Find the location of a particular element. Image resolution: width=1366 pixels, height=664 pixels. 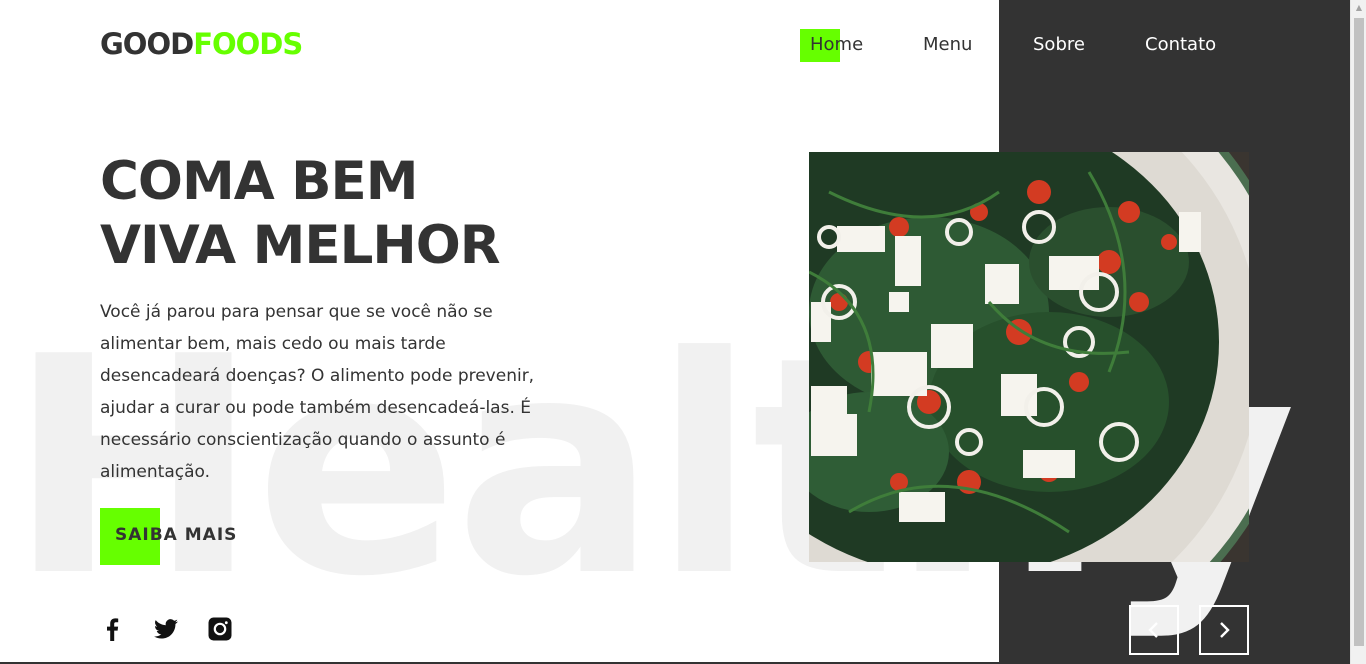

vertical-scrollbar: ▲ is located at coordinates (1358, 332).